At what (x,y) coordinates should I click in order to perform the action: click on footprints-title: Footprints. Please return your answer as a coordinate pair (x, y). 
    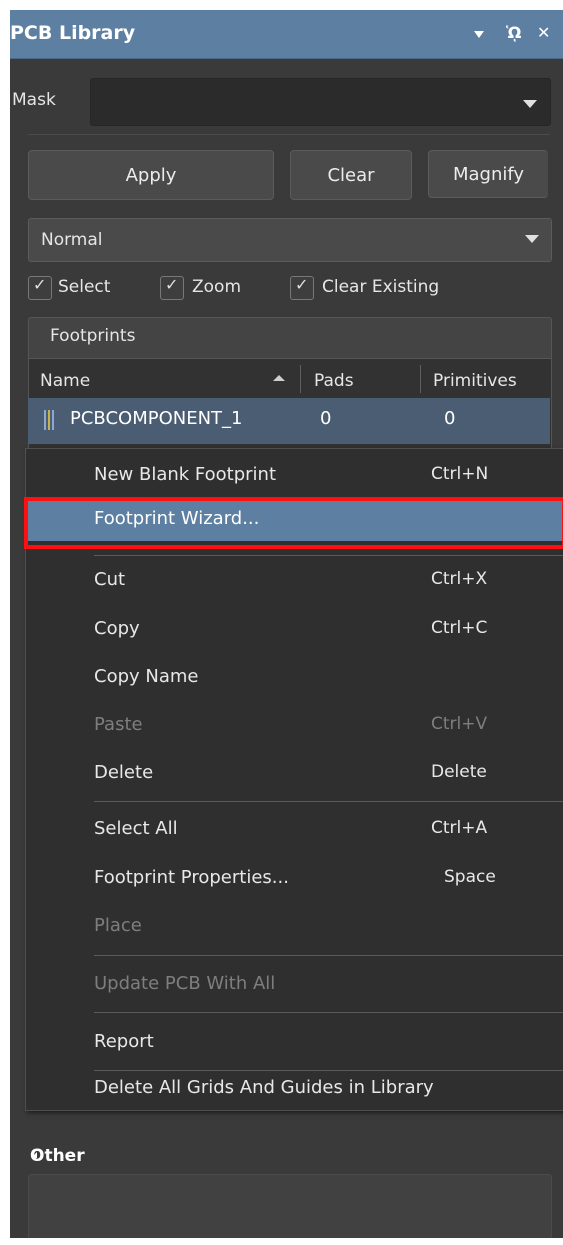
    Looking at the image, I should click on (93, 336).